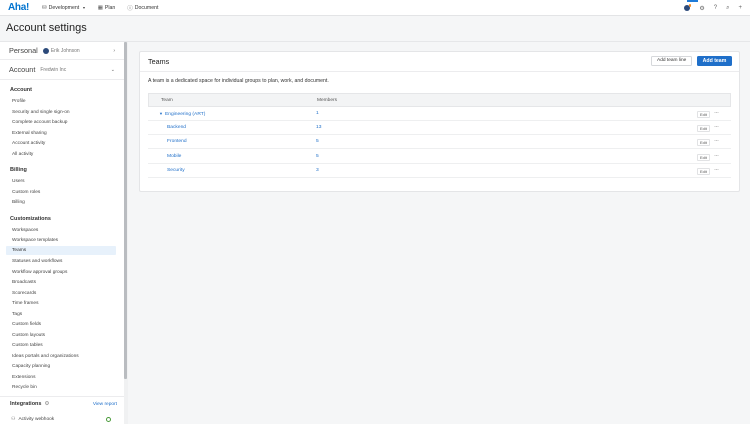  What do you see at coordinates (26, 404) in the screenshot?
I see `integrations-heading: Integrations` at bounding box center [26, 404].